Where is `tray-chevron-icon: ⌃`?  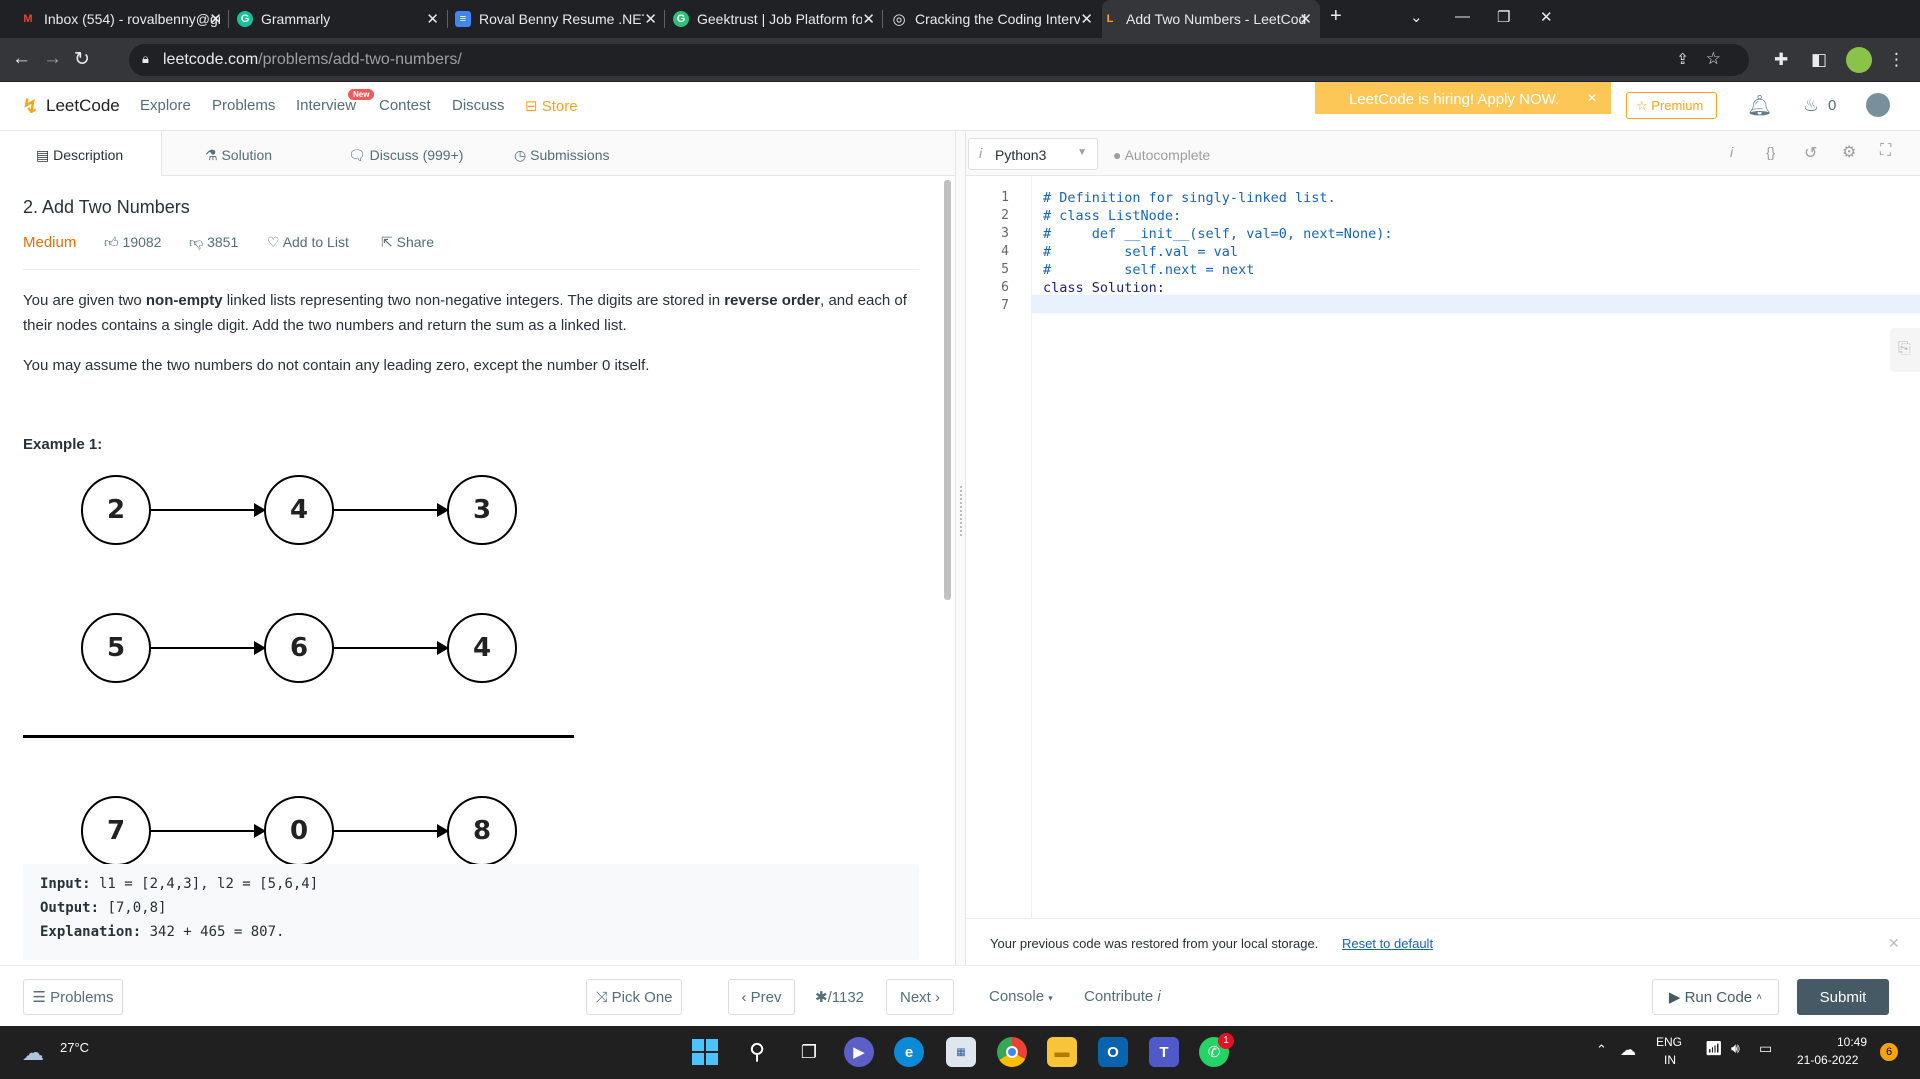
tray-chevron-icon: ⌃ is located at coordinates (1601, 1050).